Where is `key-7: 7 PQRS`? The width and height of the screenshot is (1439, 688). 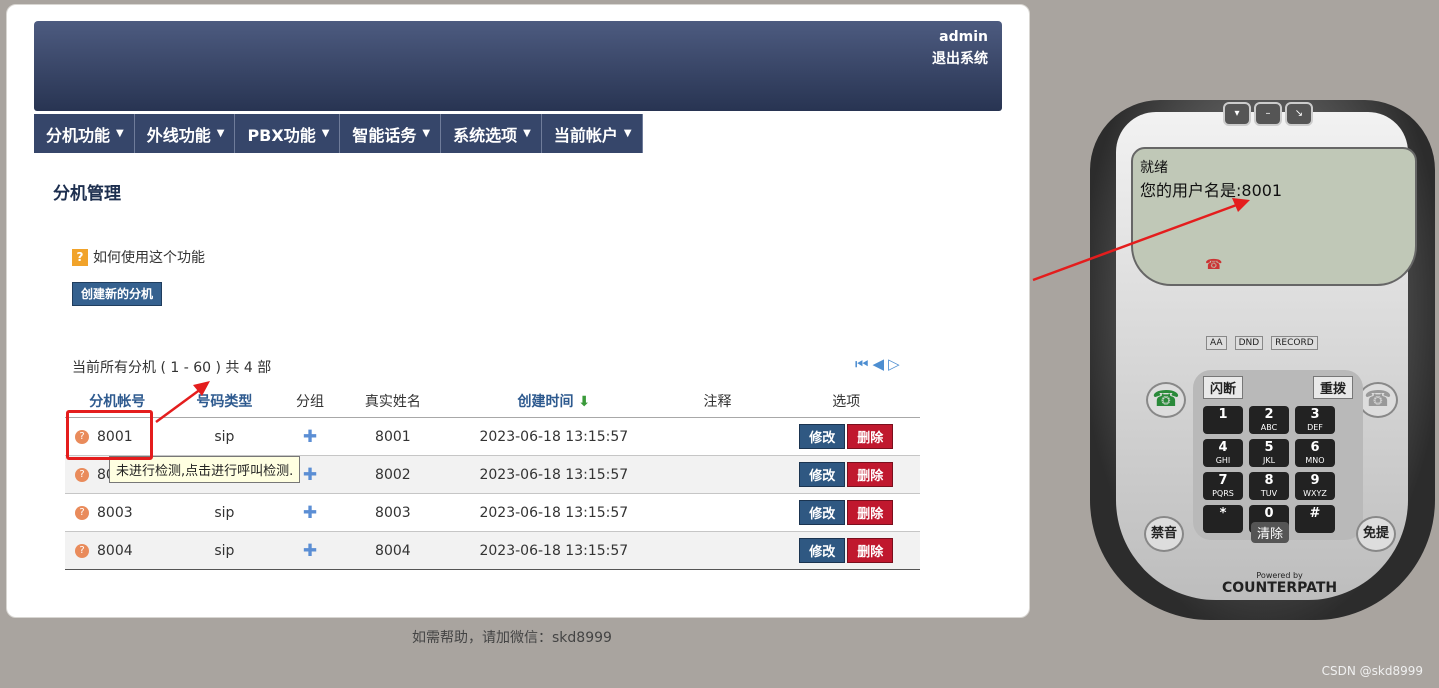 key-7: 7 PQRS is located at coordinates (1223, 486).